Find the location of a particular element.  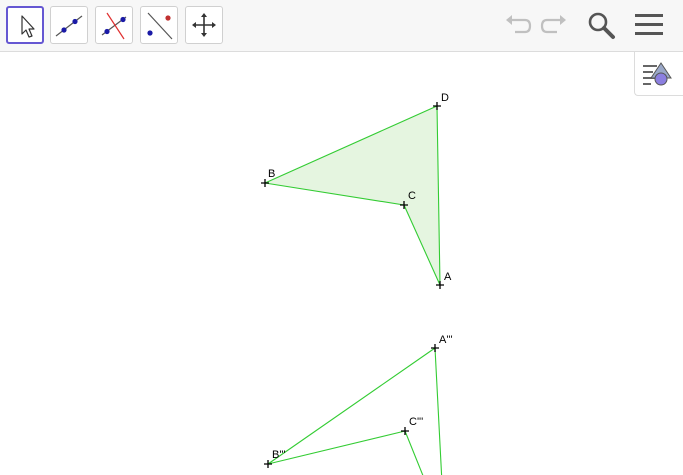

point-a-triple-prime: A''' is located at coordinates (442, 343).